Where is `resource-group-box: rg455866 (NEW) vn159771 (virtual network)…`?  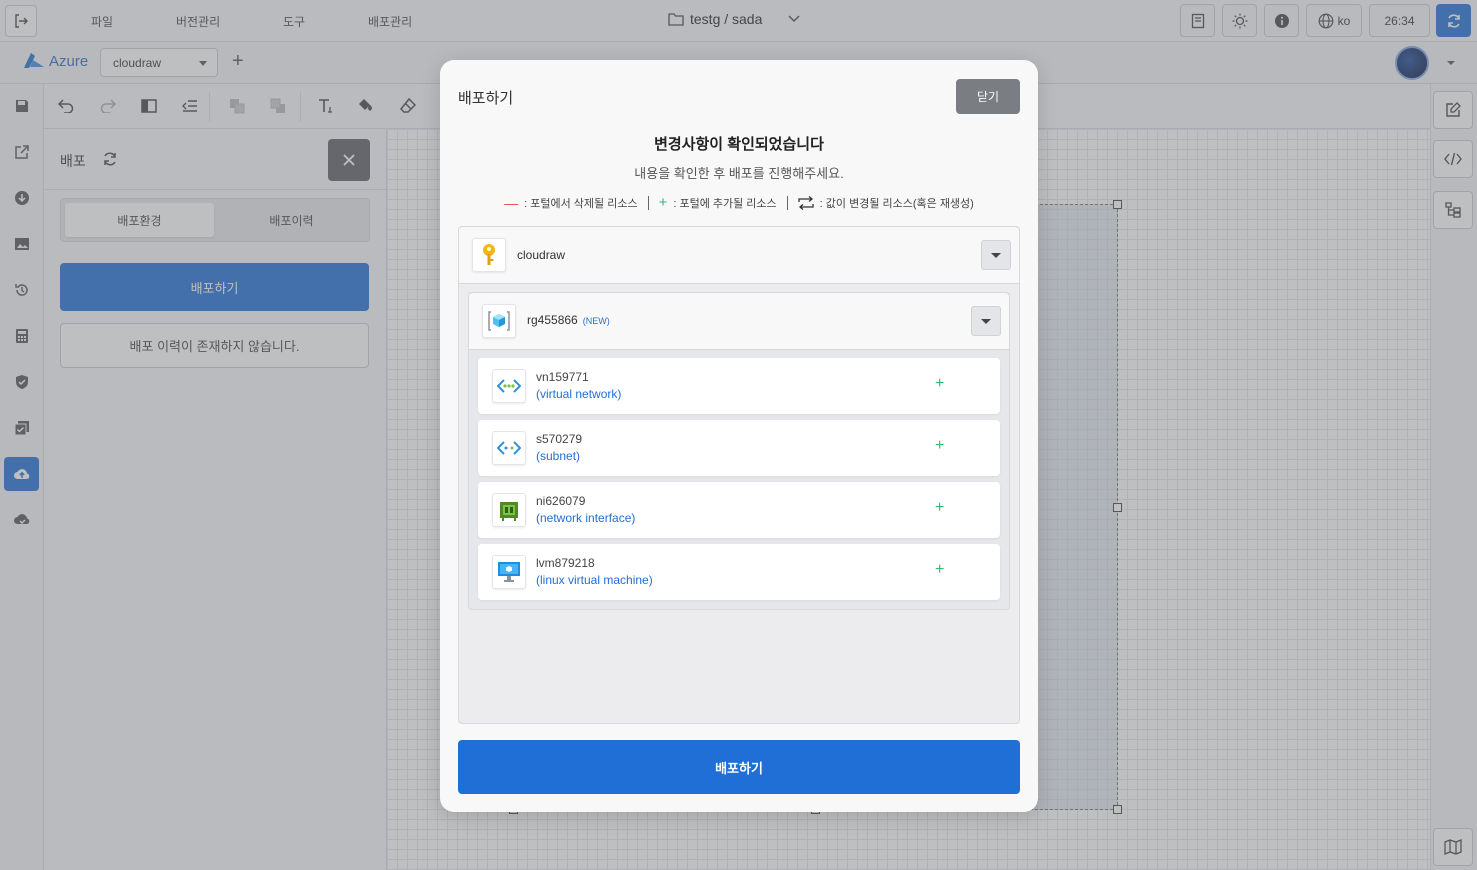 resource-group-box: rg455866 (NEW) vn159771 (virtual network)… is located at coordinates (739, 451).